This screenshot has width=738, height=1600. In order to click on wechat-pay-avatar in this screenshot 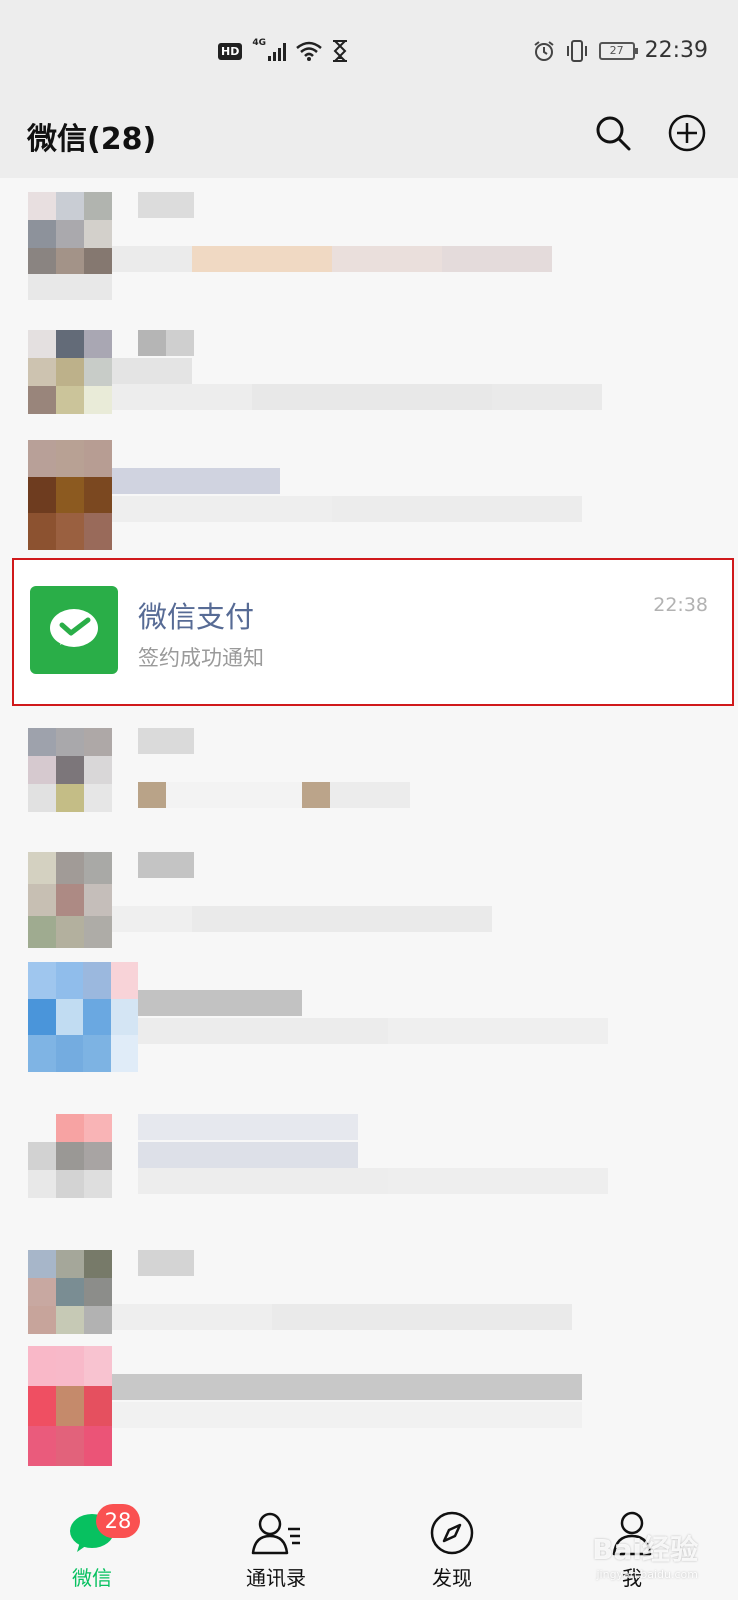, I will do `click(74, 630)`.